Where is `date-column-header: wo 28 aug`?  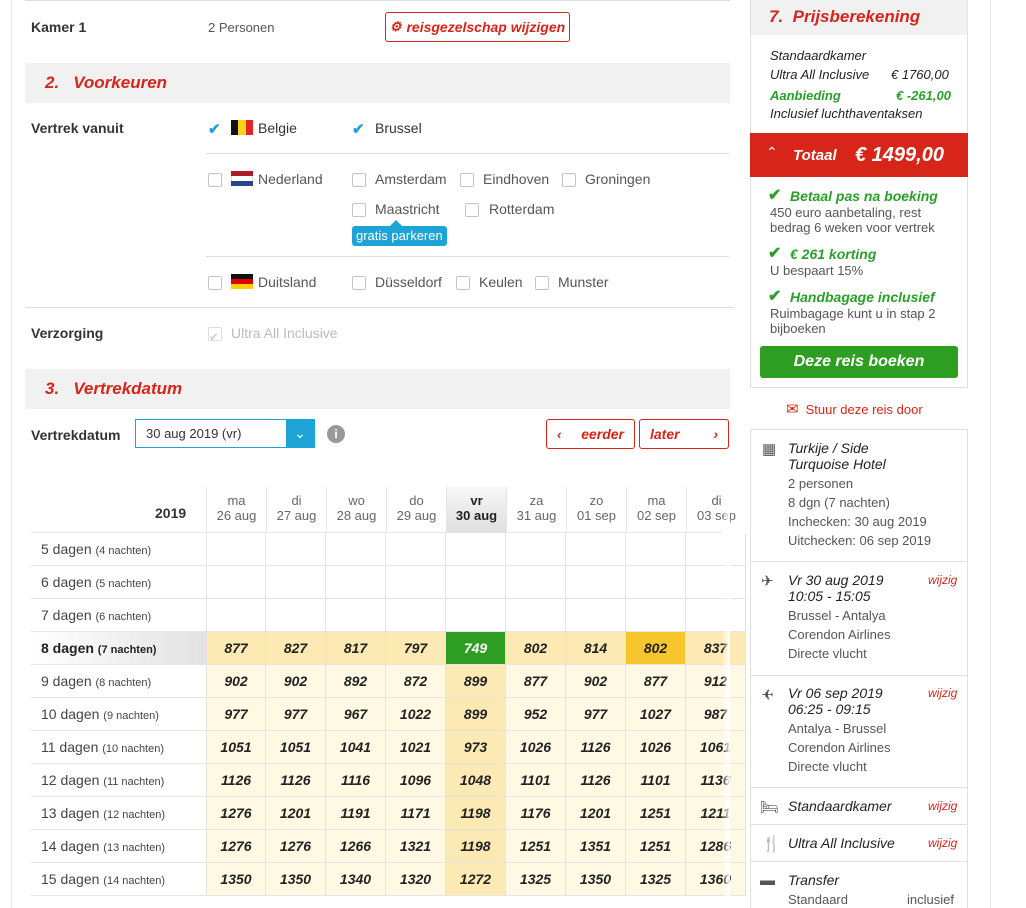 date-column-header: wo 28 aug is located at coordinates (356, 510).